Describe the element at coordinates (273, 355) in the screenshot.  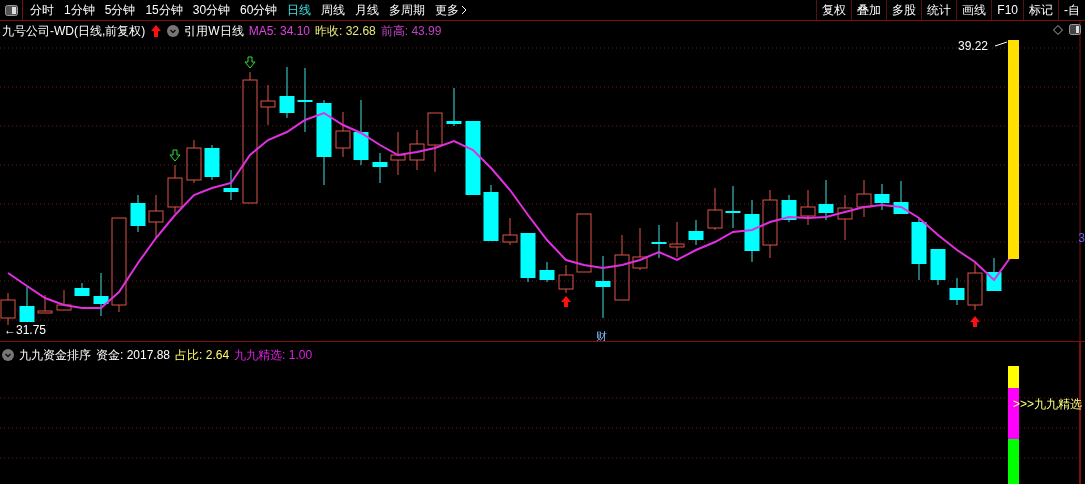
I see `indicator-value: 九九精选: 1.00` at that location.